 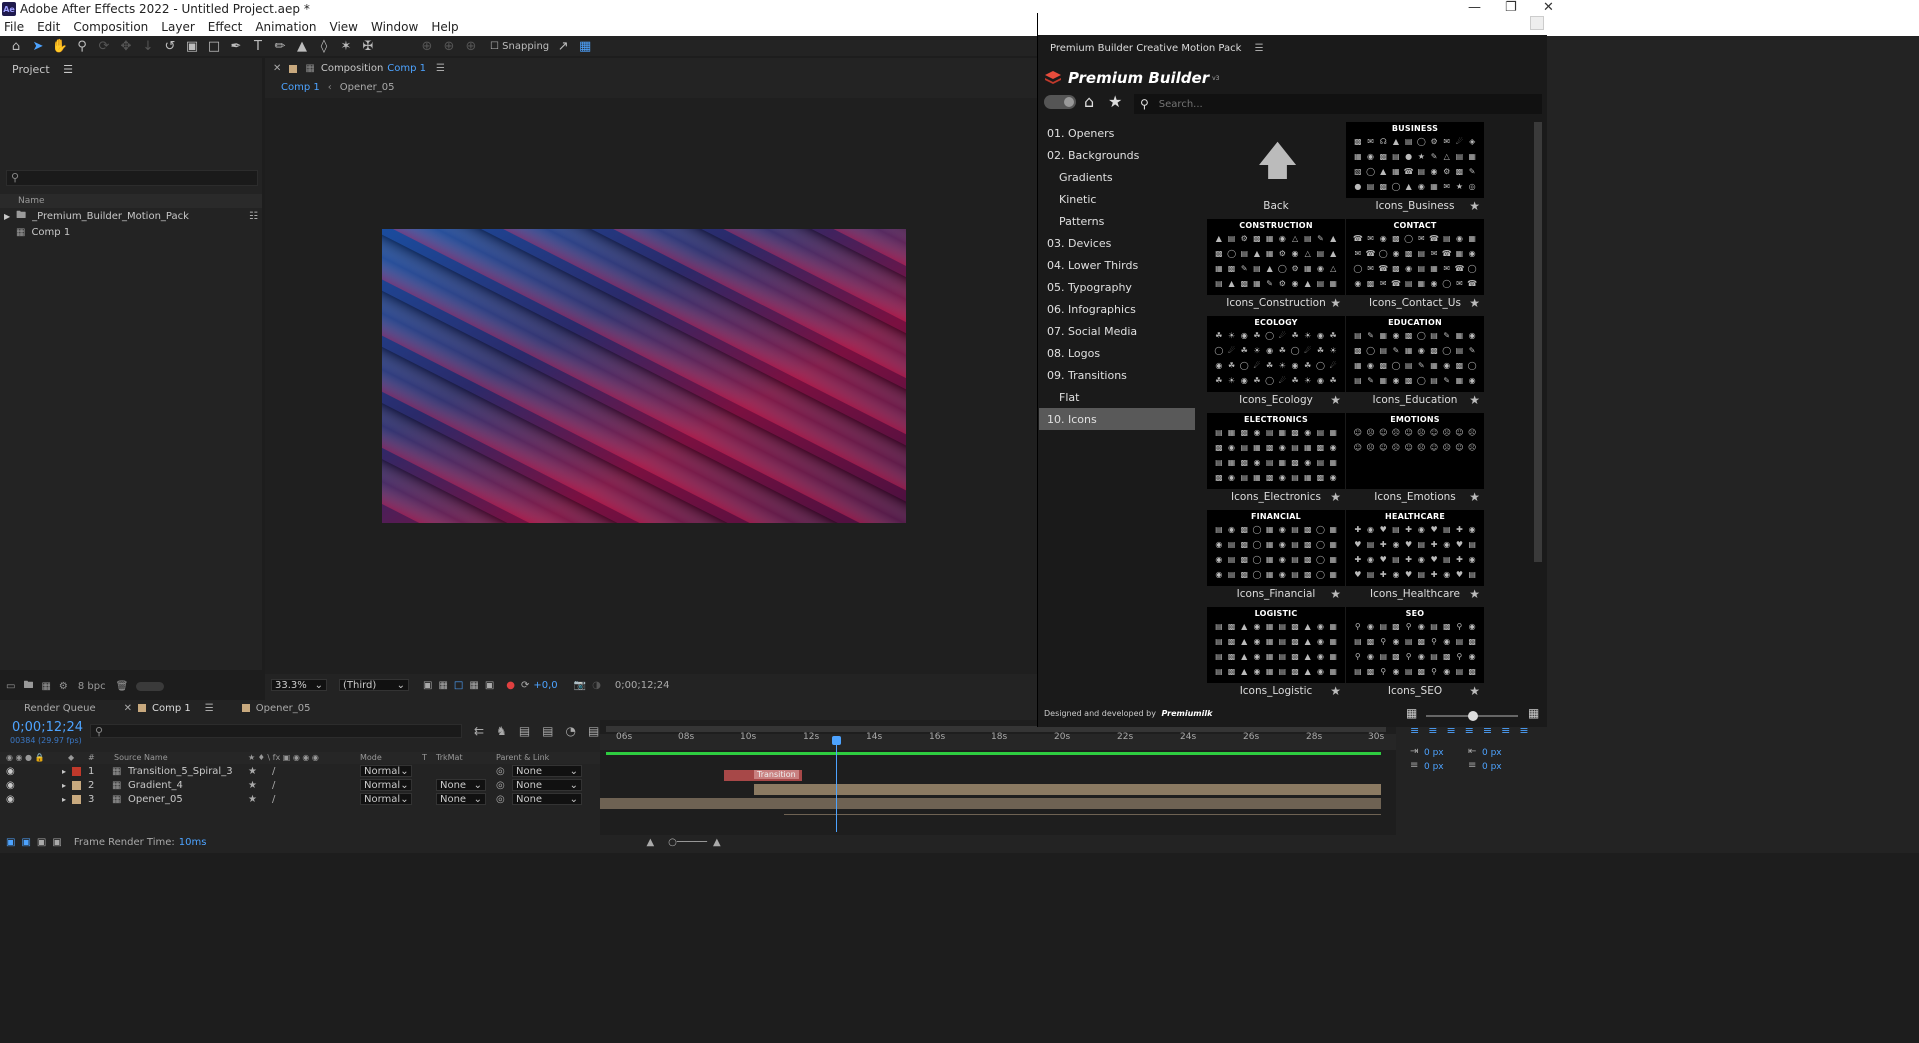 I want to click on frame-blending-icon: ▤, so click(x=547, y=731).